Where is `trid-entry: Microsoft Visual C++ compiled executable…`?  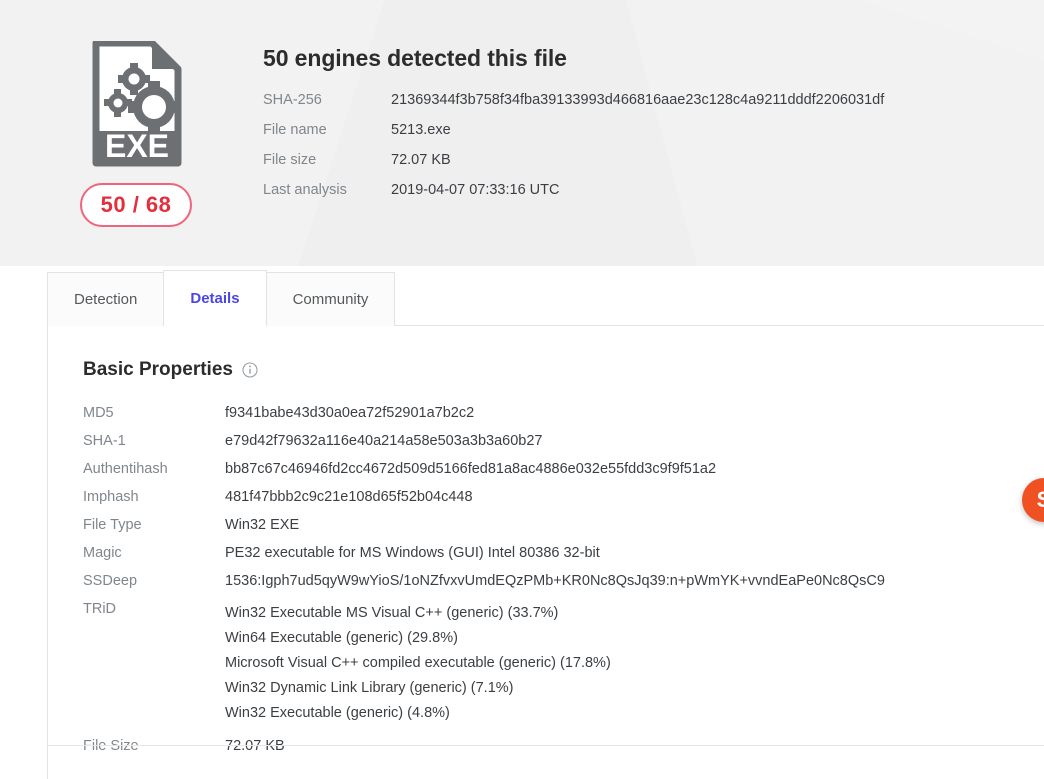 trid-entry: Microsoft Visual C++ compiled executable… is located at coordinates (418, 662).